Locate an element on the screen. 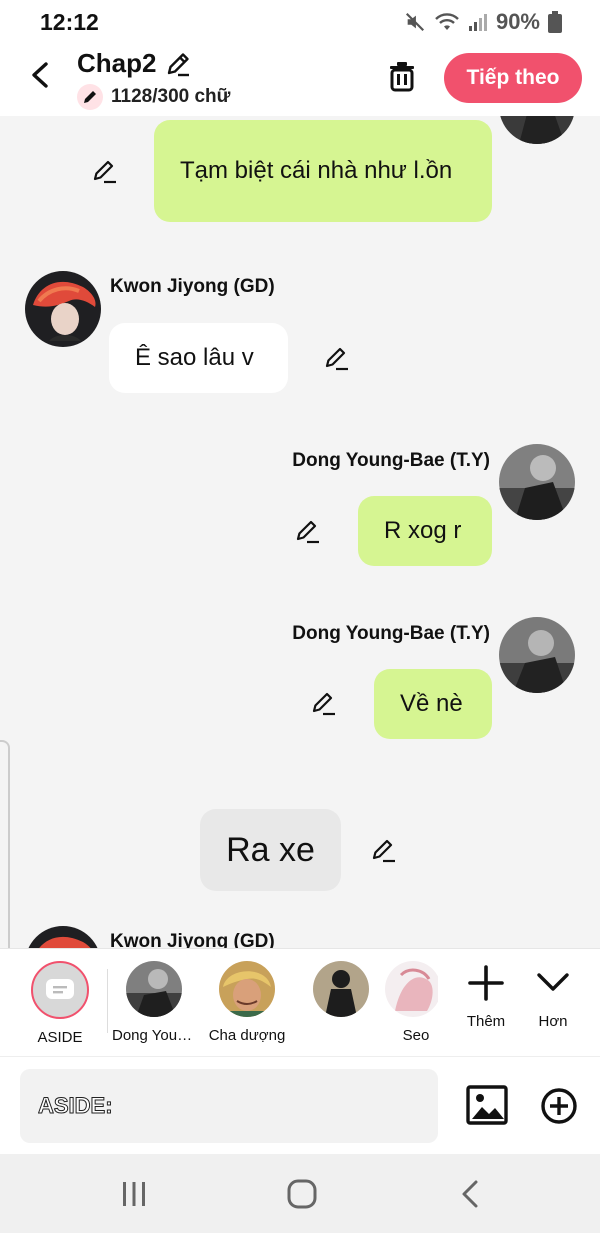  chevron-down-icon is located at coordinates (553, 982).